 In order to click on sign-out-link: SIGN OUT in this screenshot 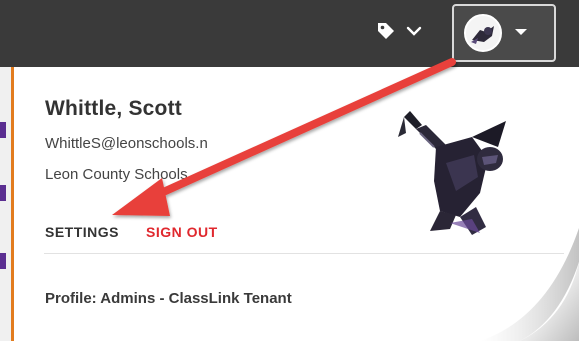, I will do `click(182, 232)`.